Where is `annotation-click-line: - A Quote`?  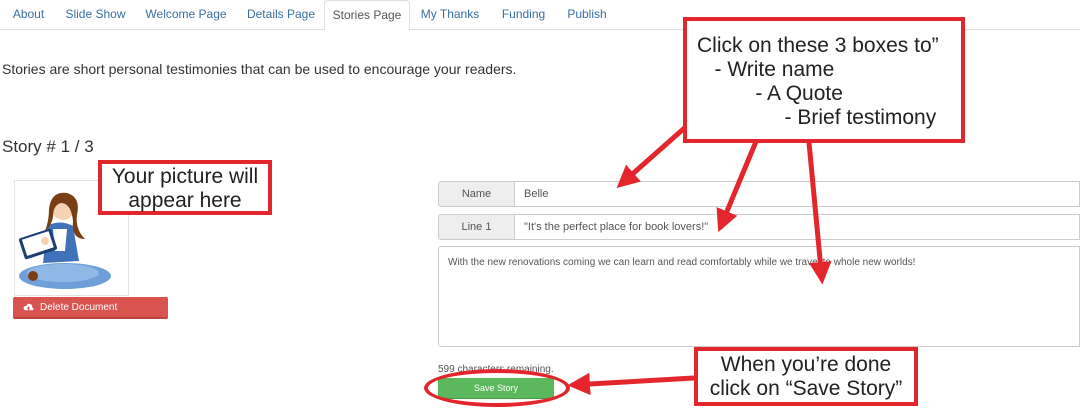
annotation-click-line: - A Quote is located at coordinates (770, 93).